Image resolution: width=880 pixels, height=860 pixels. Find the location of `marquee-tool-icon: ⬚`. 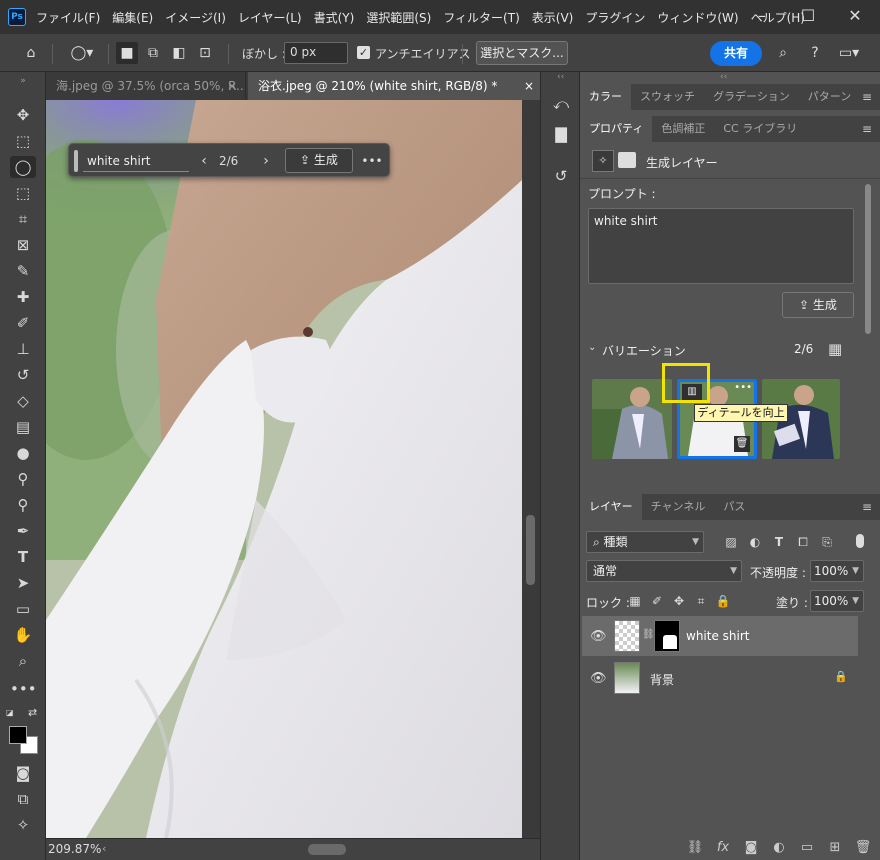

marquee-tool-icon: ⬚ is located at coordinates (23, 141).